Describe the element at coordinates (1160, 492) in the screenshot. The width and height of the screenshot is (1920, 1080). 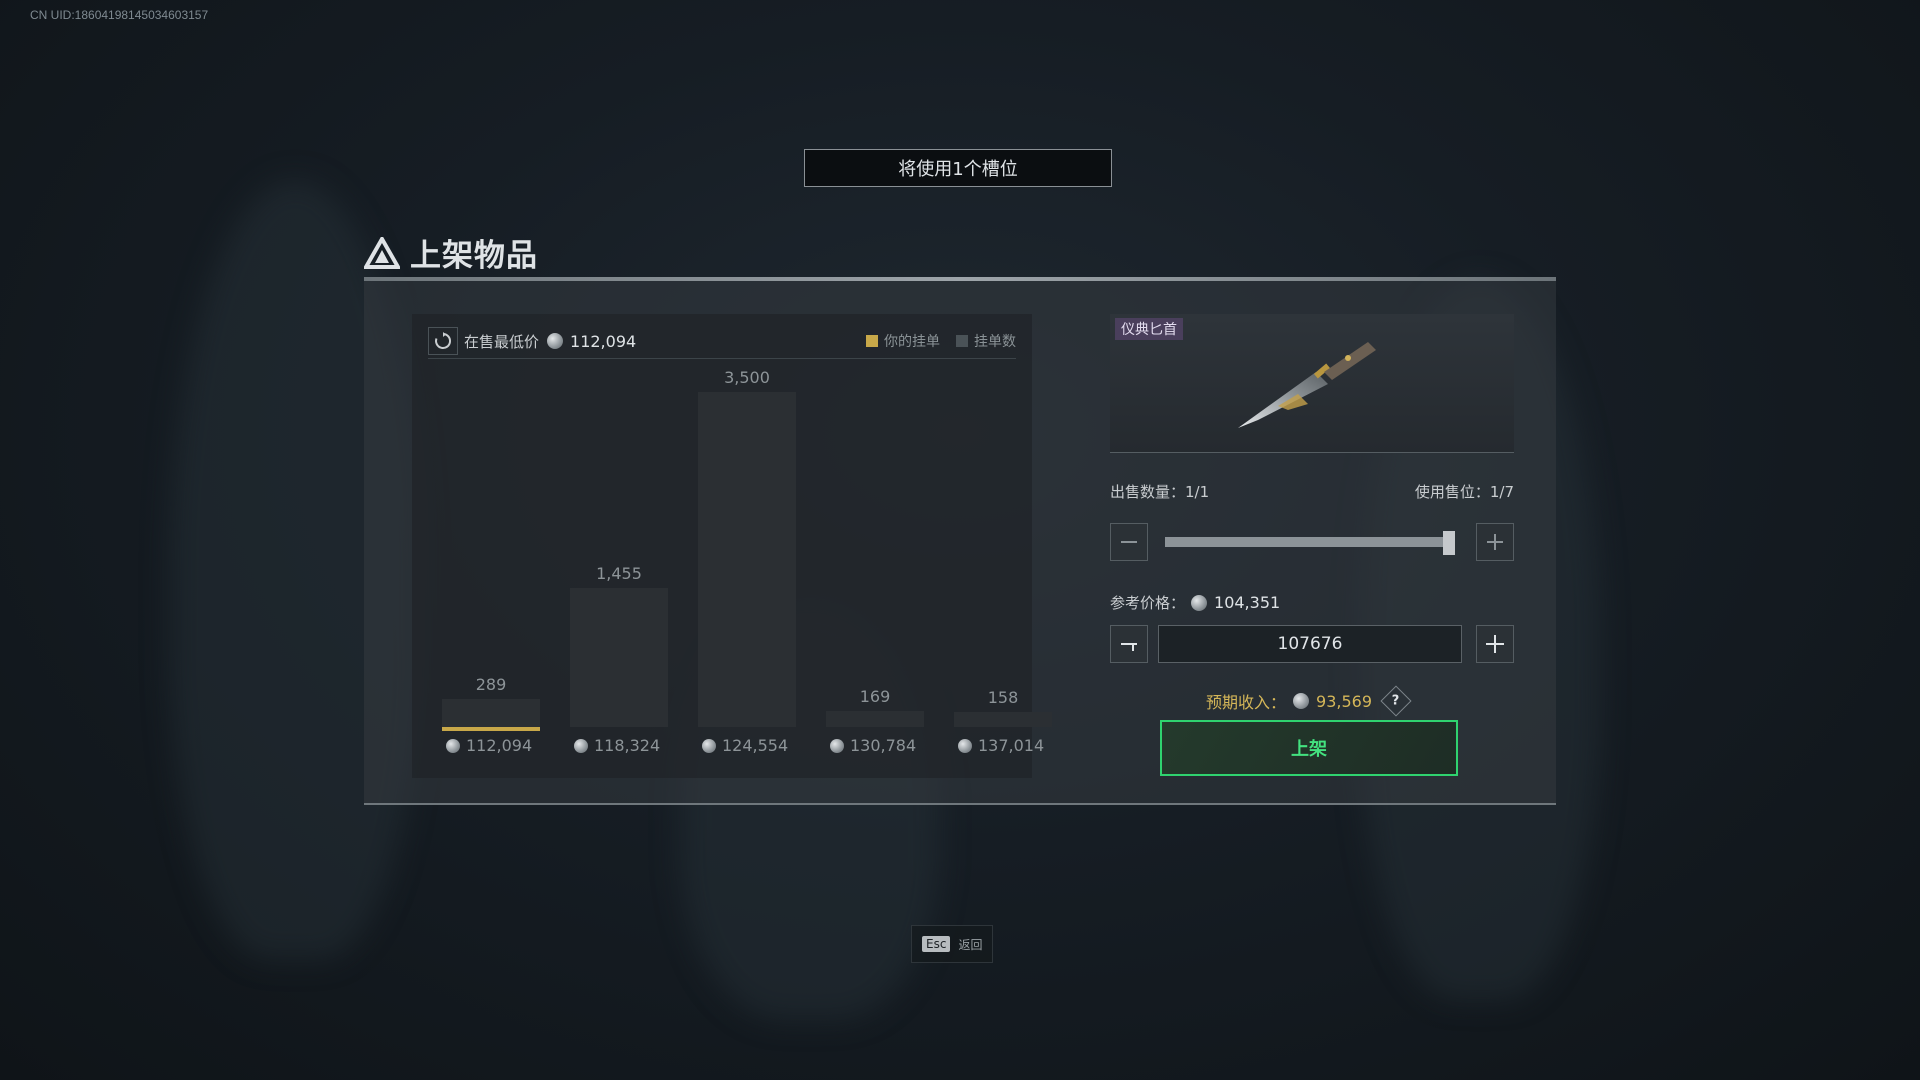
I see `sell-quantity-label: 出售数量：1/1` at that location.